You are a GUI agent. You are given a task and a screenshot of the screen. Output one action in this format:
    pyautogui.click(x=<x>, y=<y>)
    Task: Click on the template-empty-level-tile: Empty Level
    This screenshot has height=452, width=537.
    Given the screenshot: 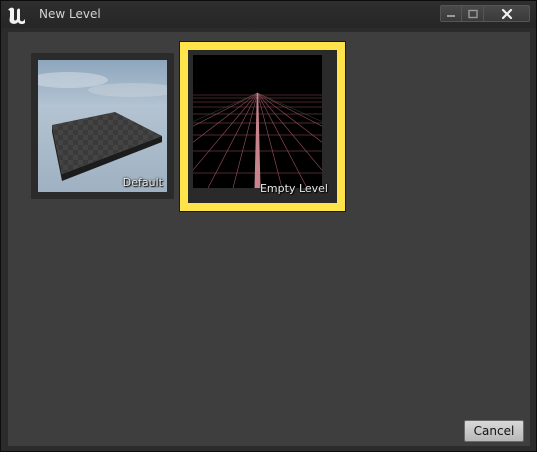 What is the action you would take?
    pyautogui.click(x=262, y=126)
    